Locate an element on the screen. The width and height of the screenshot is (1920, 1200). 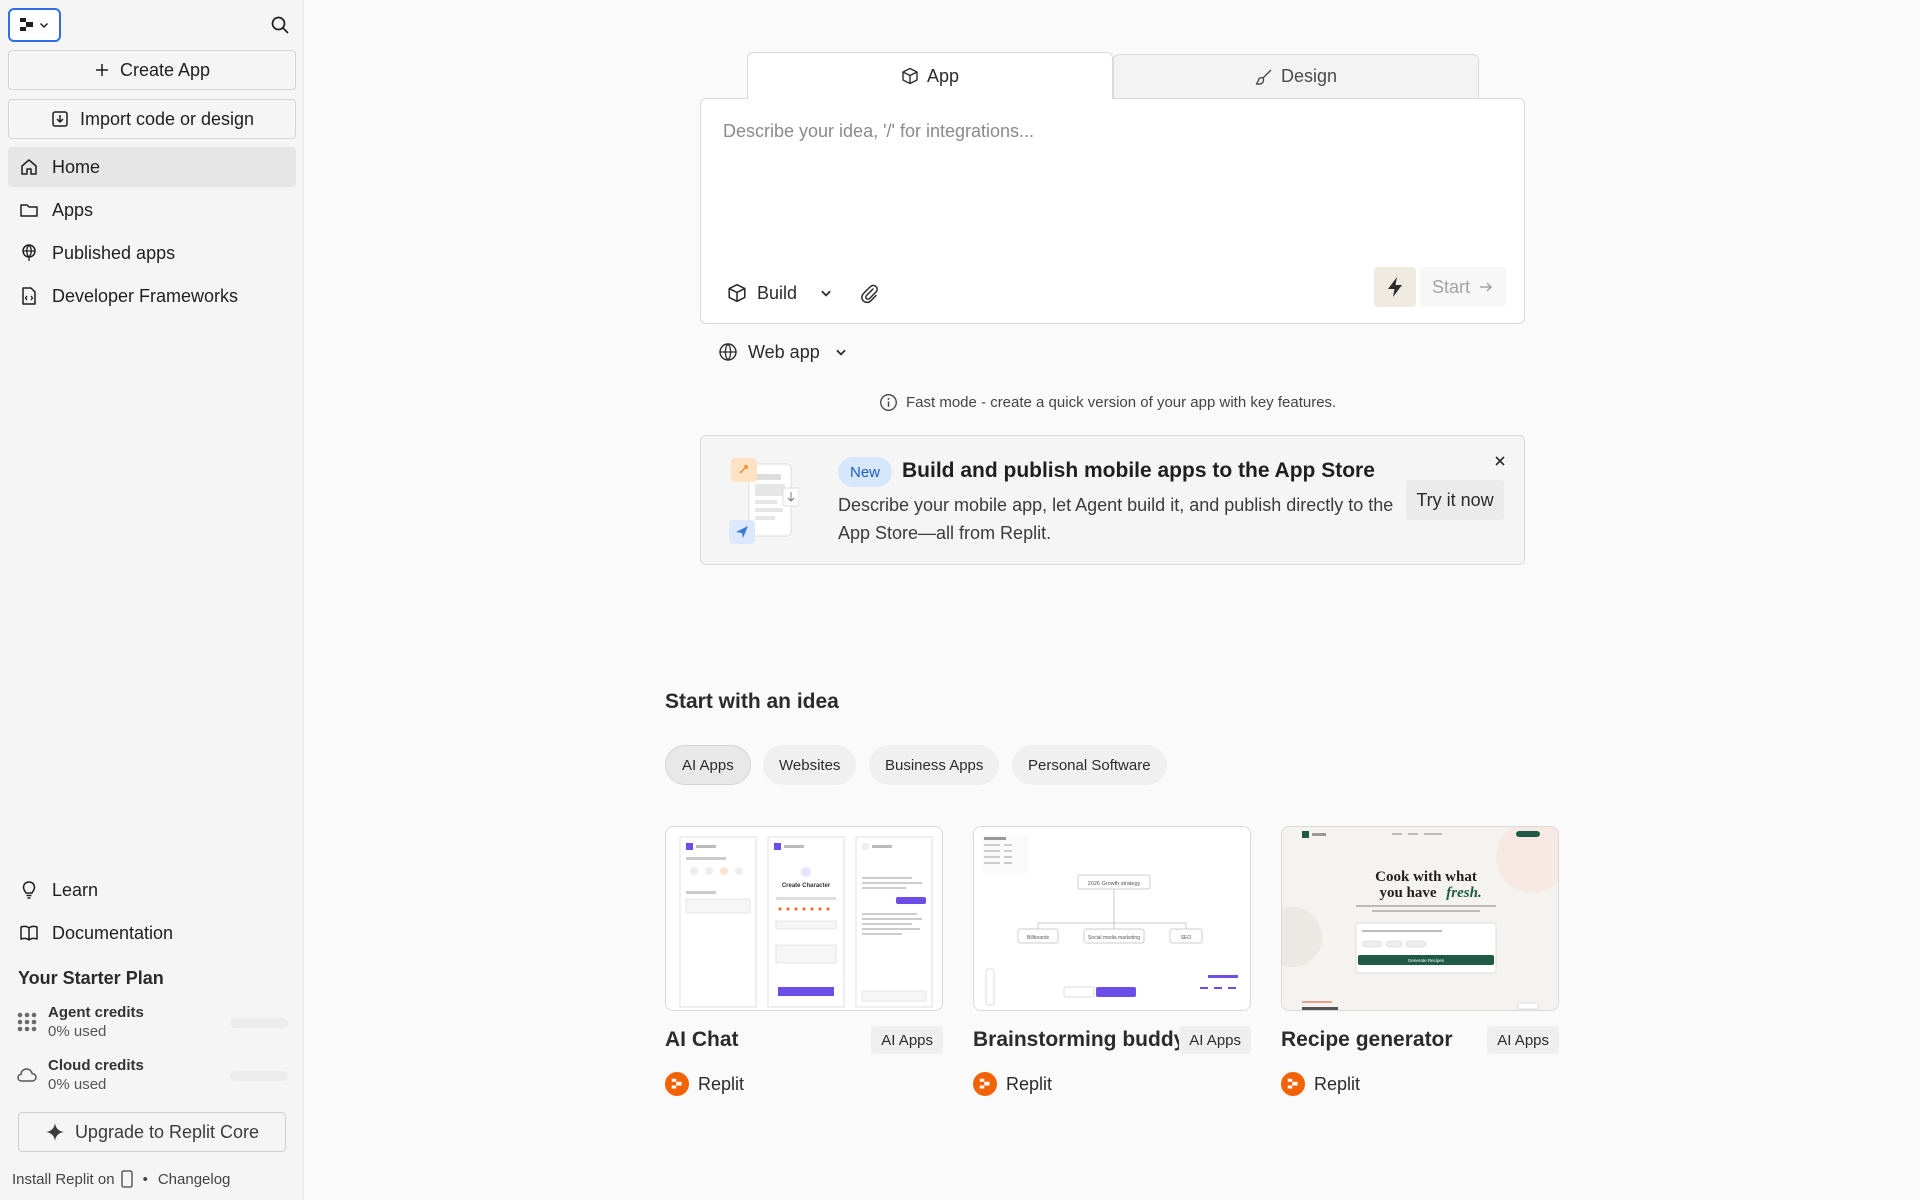
tab-design: Design is located at coordinates (1296, 76).